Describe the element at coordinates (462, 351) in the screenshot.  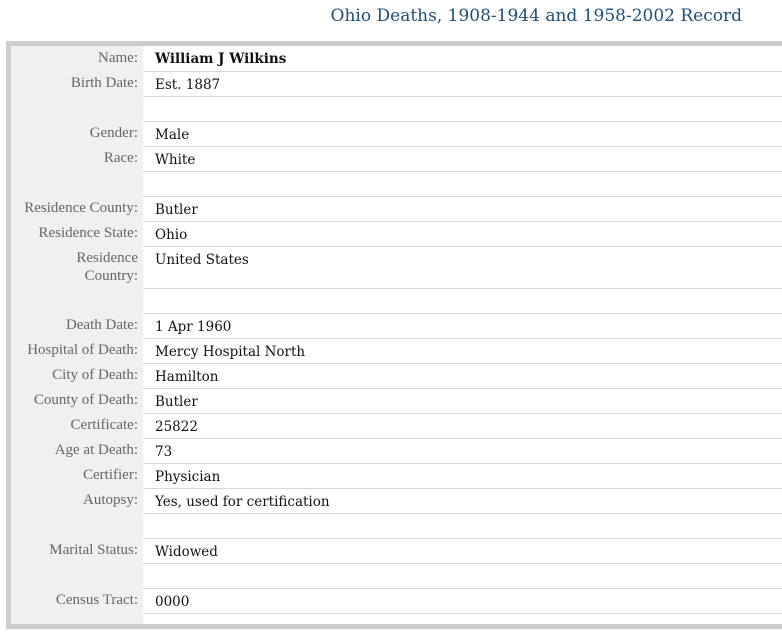
I see `field-value: Mercy Hospital North` at that location.